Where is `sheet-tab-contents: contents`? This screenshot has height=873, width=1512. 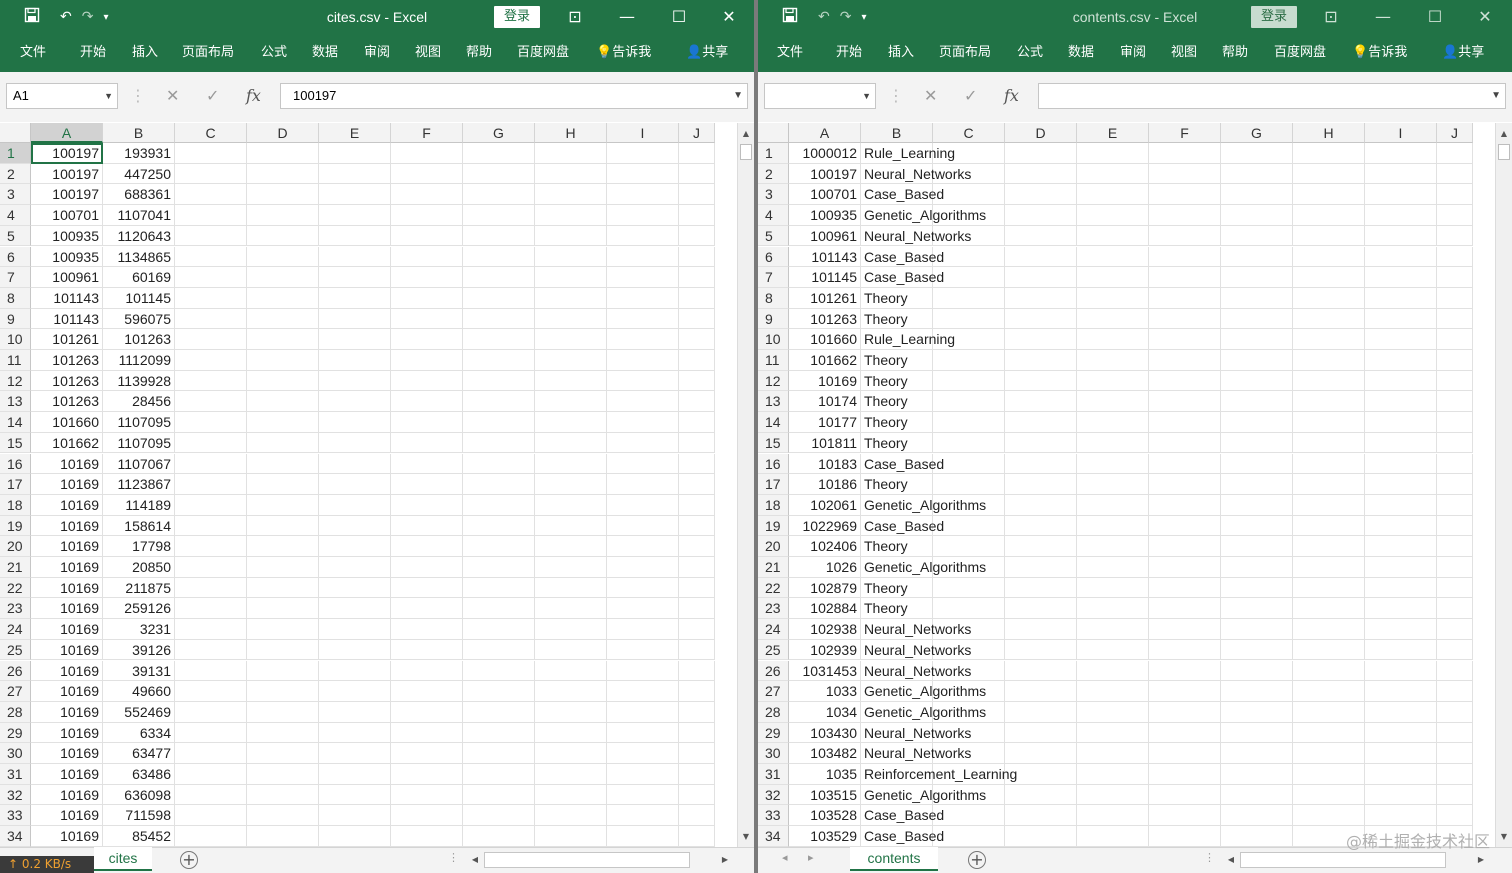
sheet-tab-contents: contents is located at coordinates (894, 859).